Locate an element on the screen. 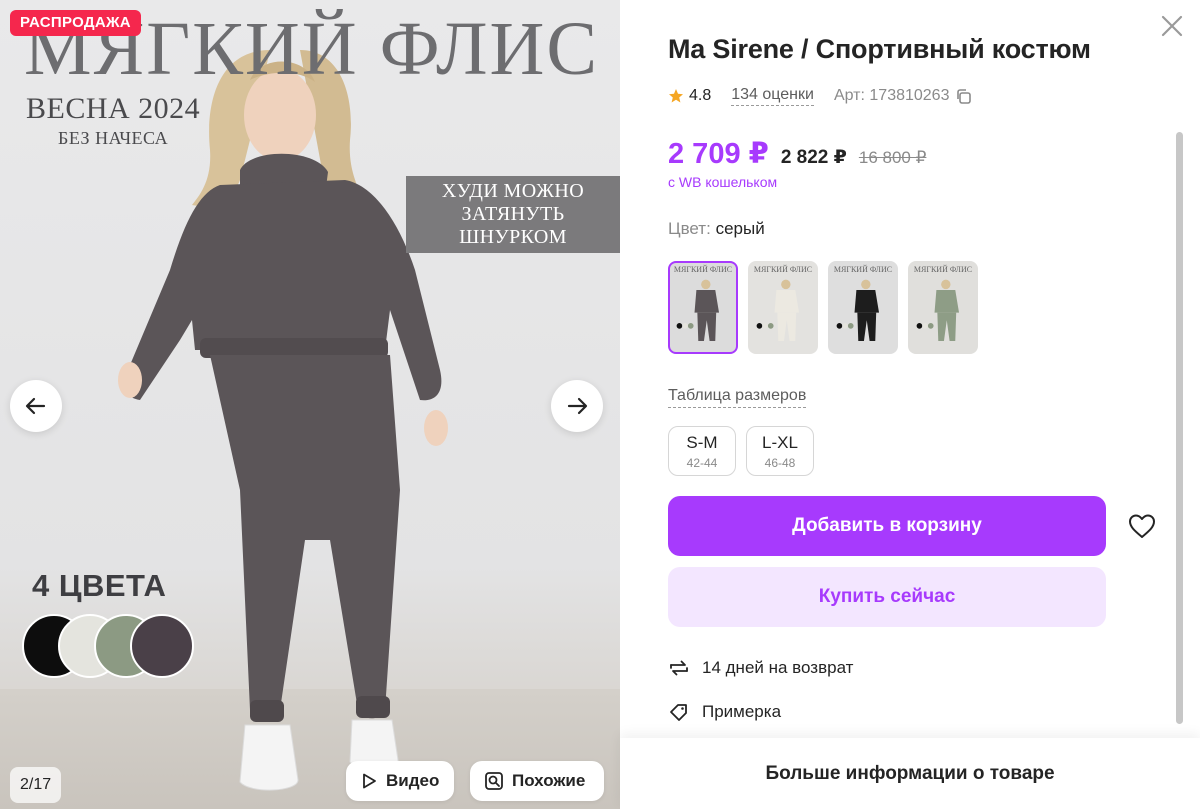 The width and height of the screenshot is (1200, 809). arrow-left-icon is located at coordinates (35, 406).